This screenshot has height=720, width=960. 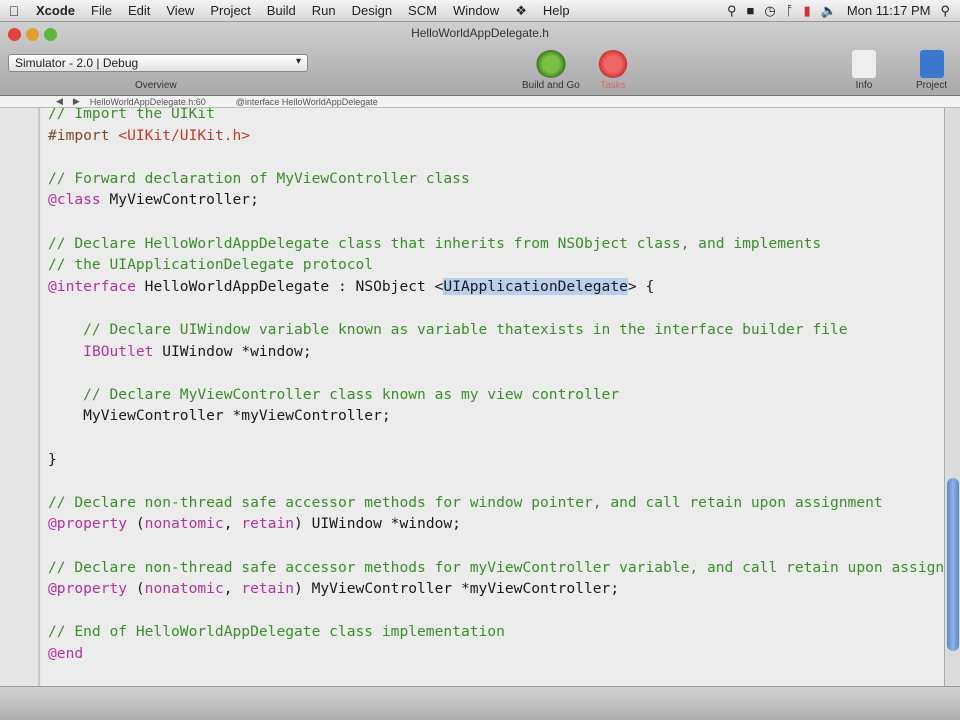 What do you see at coordinates (298, 61) in the screenshot?
I see `chevron-down-icon: ▾` at bounding box center [298, 61].